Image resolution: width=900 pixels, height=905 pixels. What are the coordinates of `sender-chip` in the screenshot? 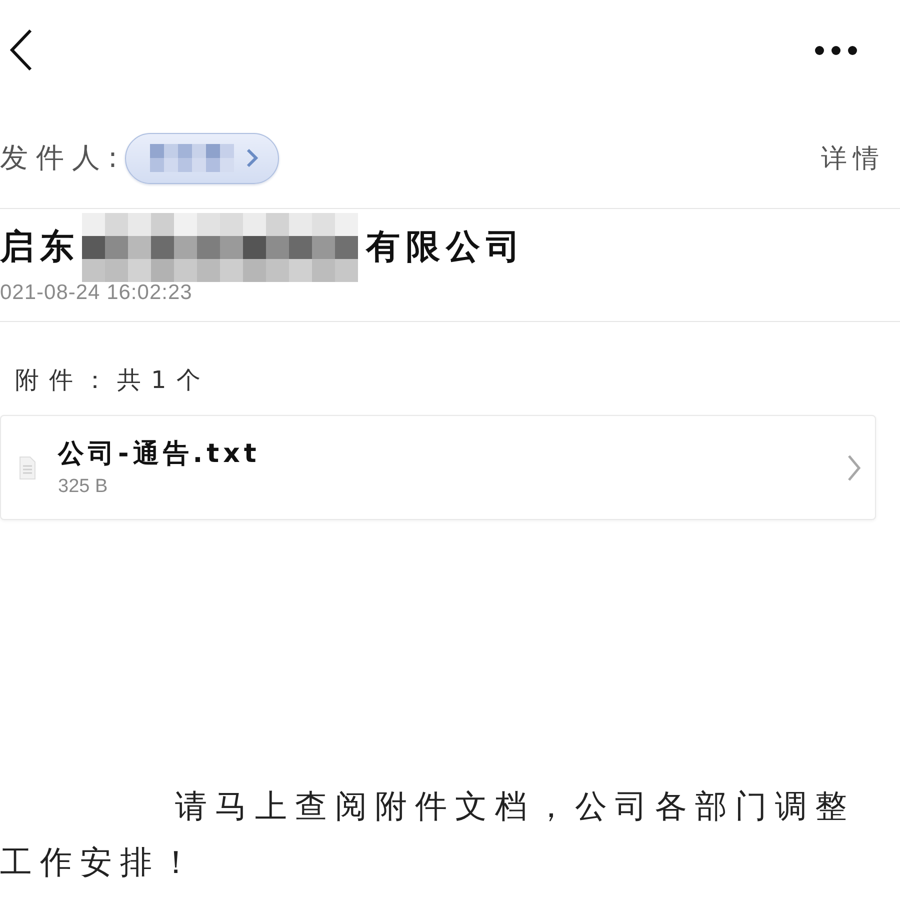 It's located at (202, 158).